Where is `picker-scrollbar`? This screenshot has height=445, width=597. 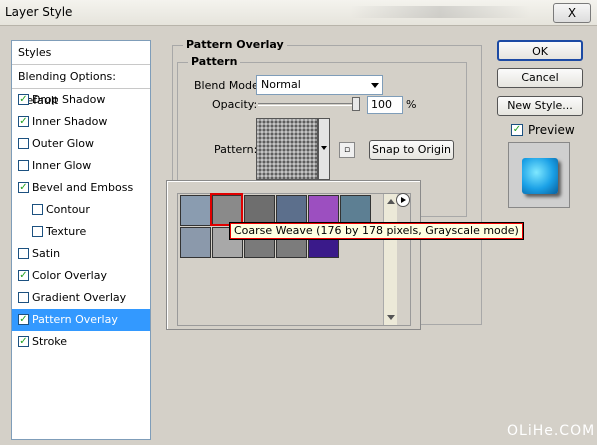 picker-scrollbar is located at coordinates (390, 259).